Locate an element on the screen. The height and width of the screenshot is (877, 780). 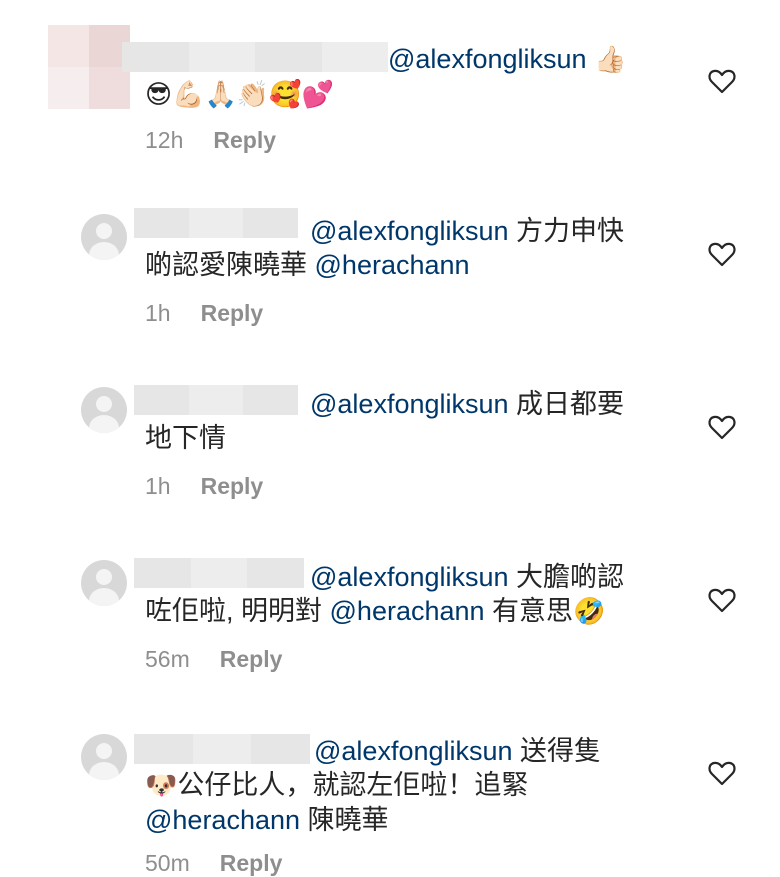
thumbs-up-emoji: 👍🏻 is located at coordinates (610, 60).